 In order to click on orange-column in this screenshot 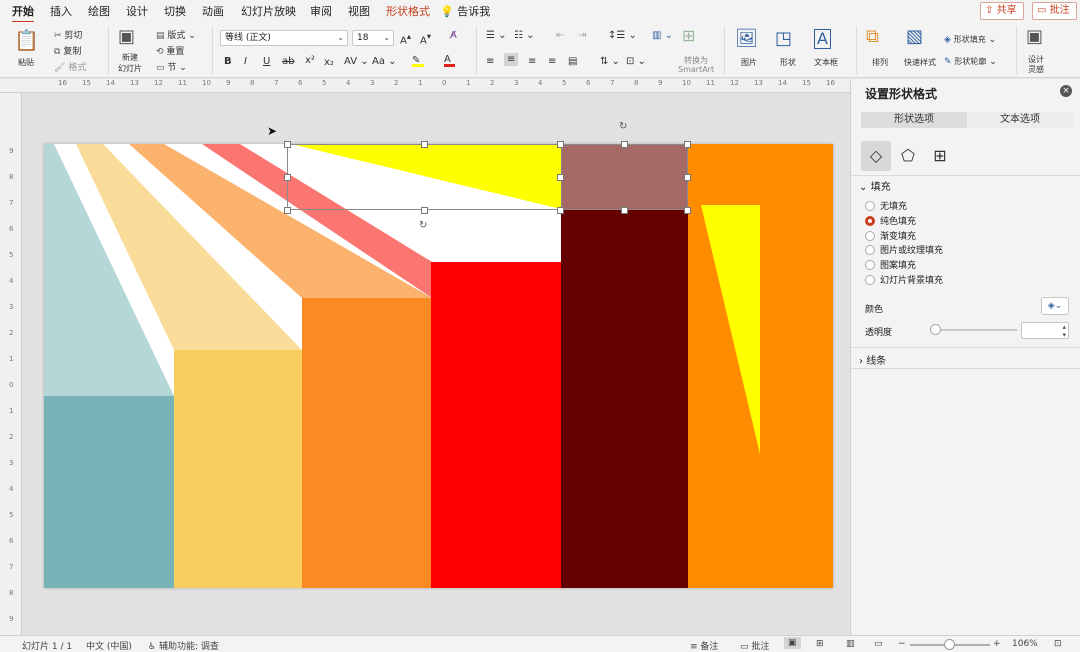, I will do `click(366, 443)`.